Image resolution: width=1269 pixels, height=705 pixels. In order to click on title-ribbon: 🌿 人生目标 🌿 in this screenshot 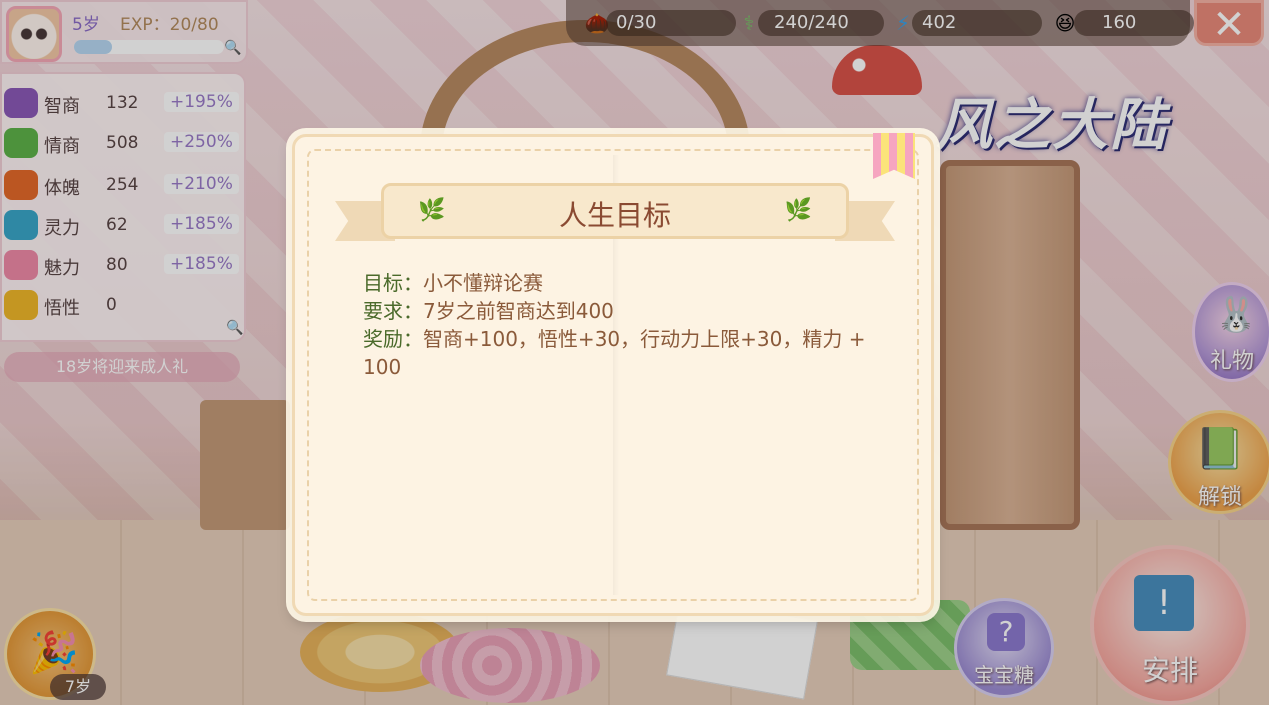, I will do `click(615, 214)`.